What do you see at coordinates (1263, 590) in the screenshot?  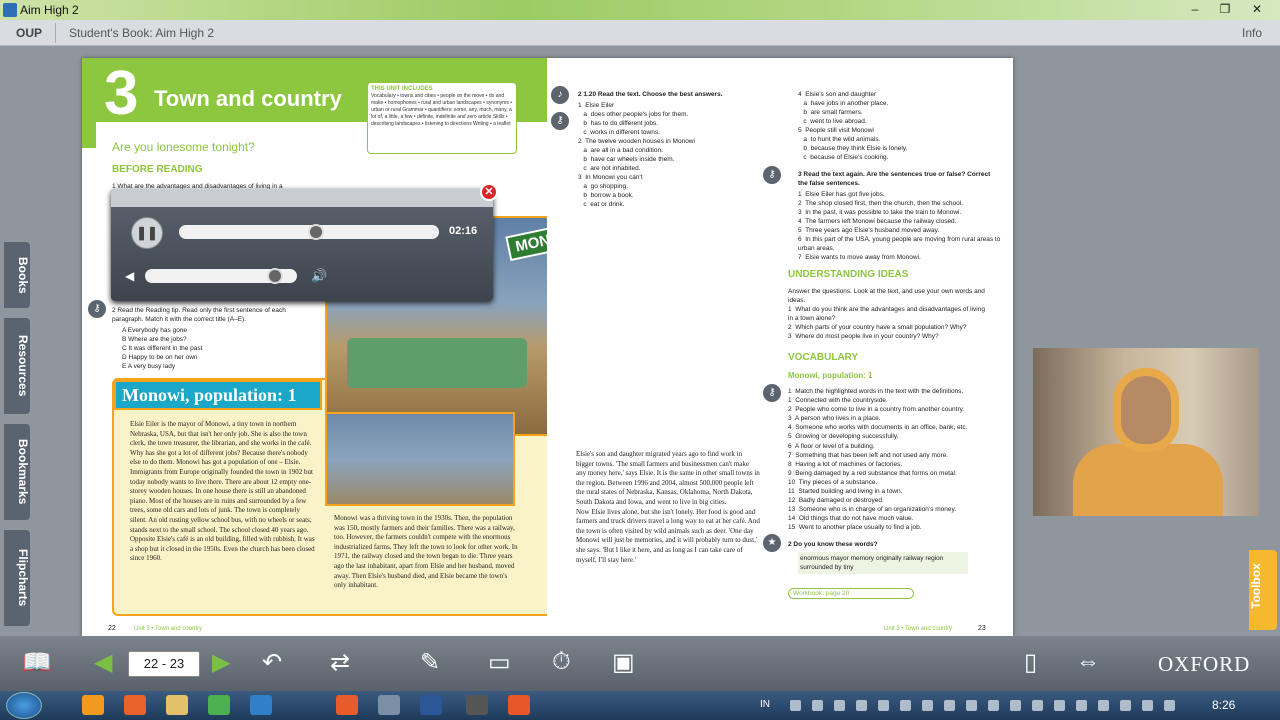 I see `toolbox-tab: Toolbox` at bounding box center [1263, 590].